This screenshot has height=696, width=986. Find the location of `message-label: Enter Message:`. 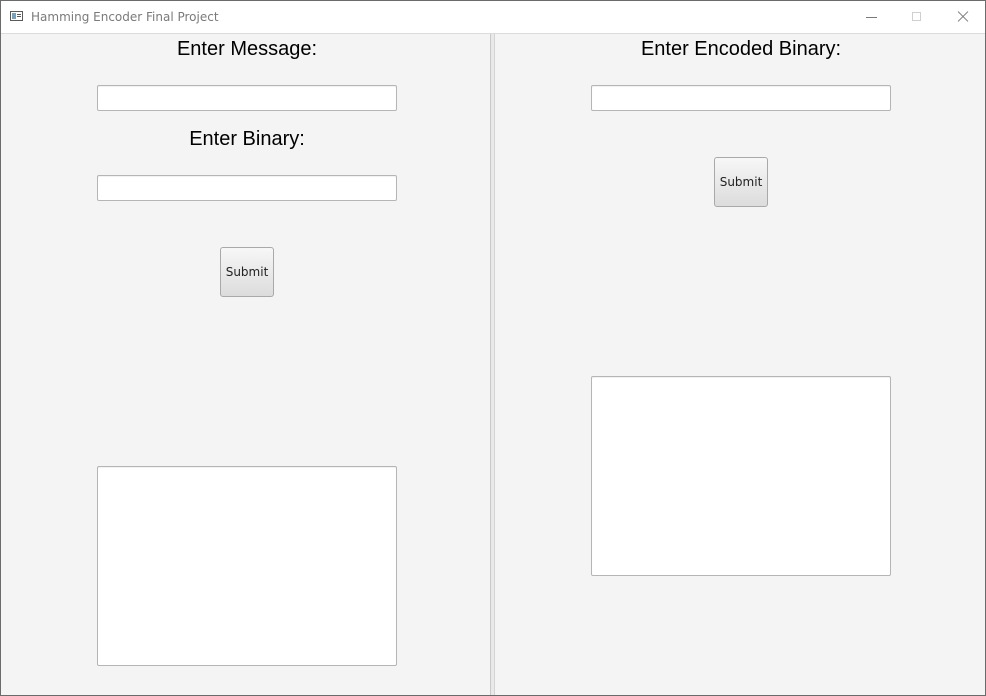

message-label: Enter Message: is located at coordinates (247, 49).